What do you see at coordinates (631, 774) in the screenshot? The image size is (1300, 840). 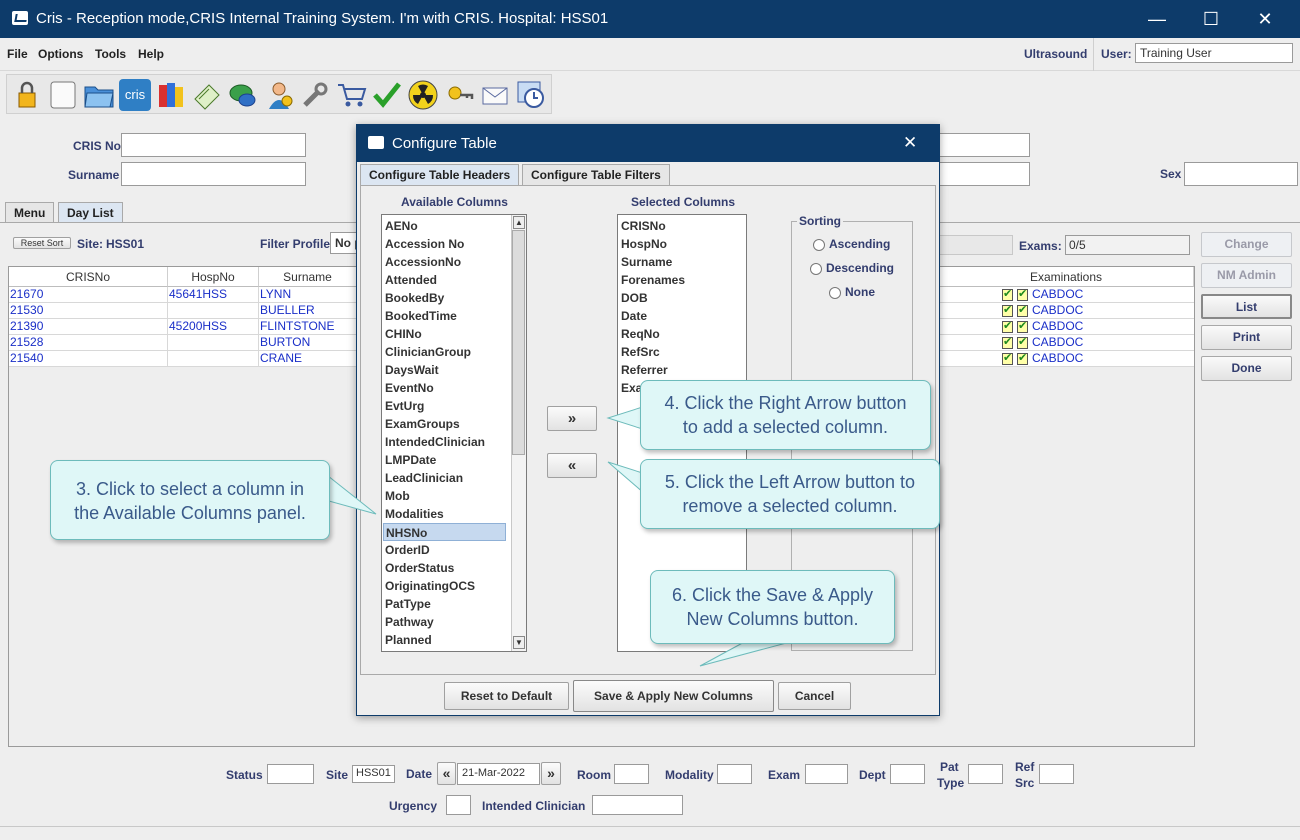 I see `room-input` at bounding box center [631, 774].